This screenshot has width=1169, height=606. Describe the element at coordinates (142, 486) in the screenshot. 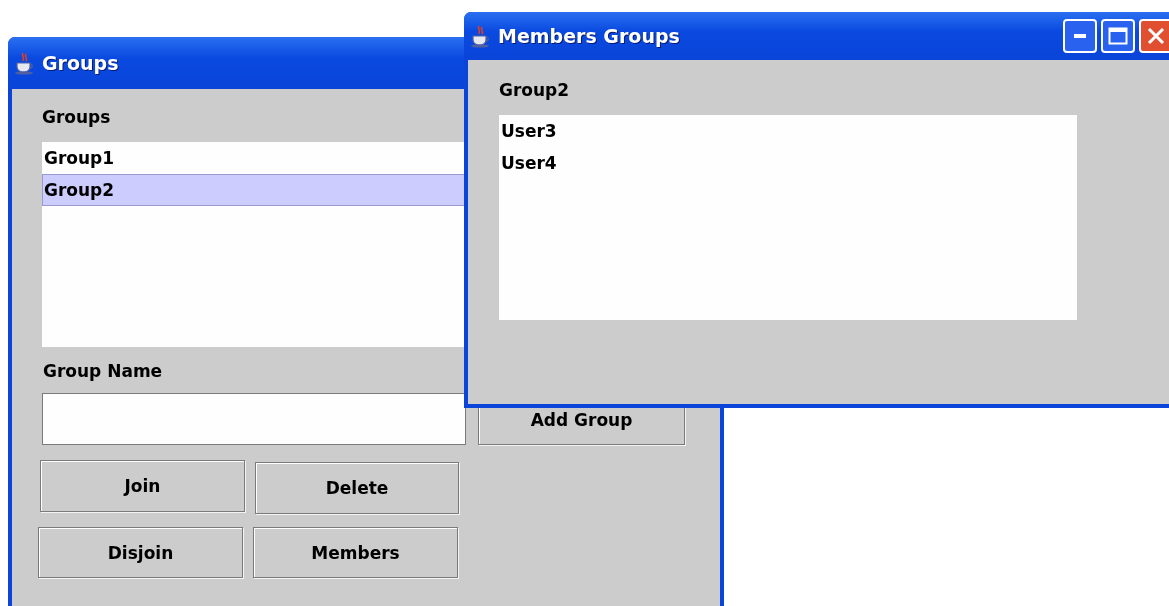

I see `join-button: Join` at that location.